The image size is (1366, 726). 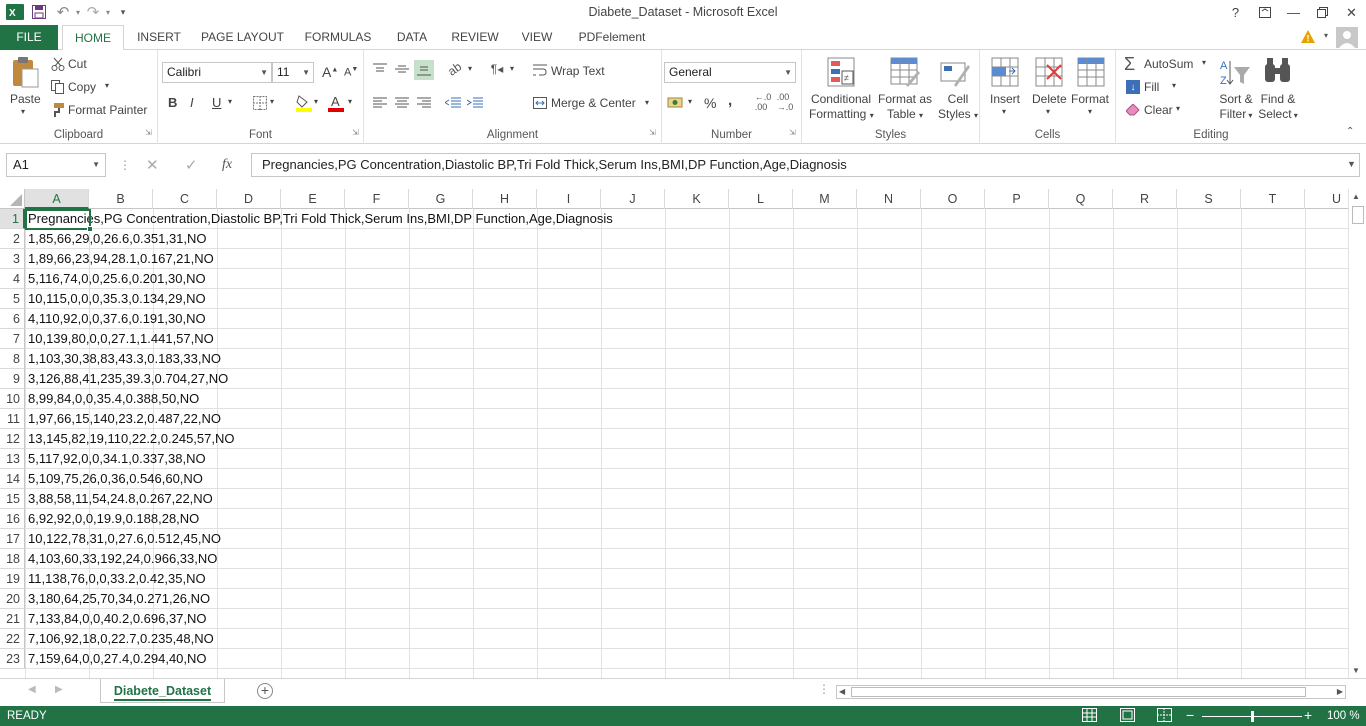 I want to click on collapse-ribbon-icon: ⌃, so click(x=1350, y=131).